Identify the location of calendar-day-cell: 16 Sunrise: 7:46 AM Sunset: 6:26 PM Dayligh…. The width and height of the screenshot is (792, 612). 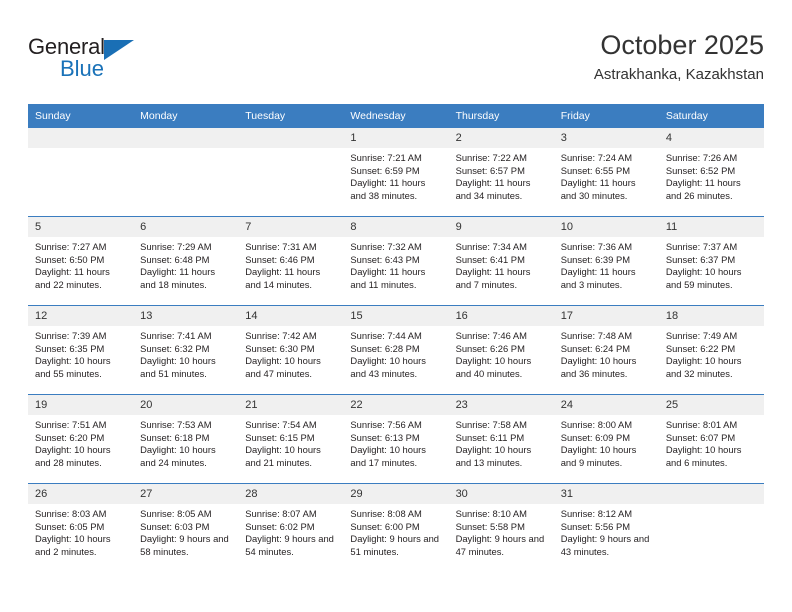
(501, 350).